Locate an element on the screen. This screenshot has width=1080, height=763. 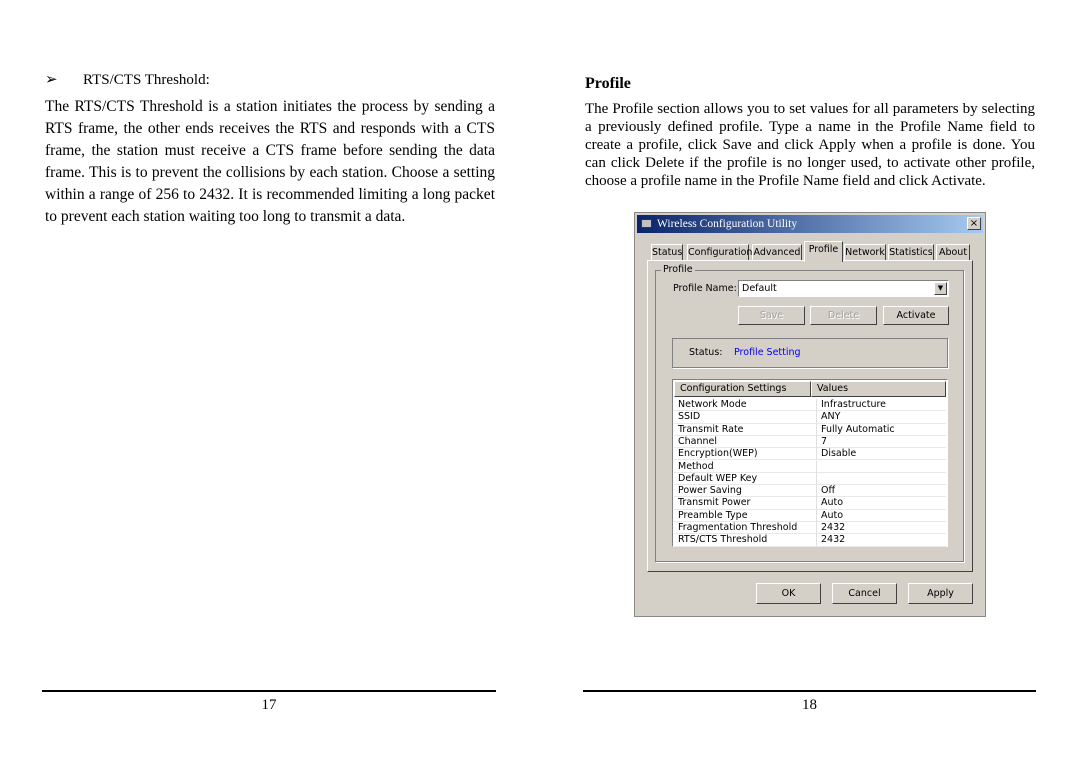
tab-advanced: Advanced is located at coordinates (777, 252).